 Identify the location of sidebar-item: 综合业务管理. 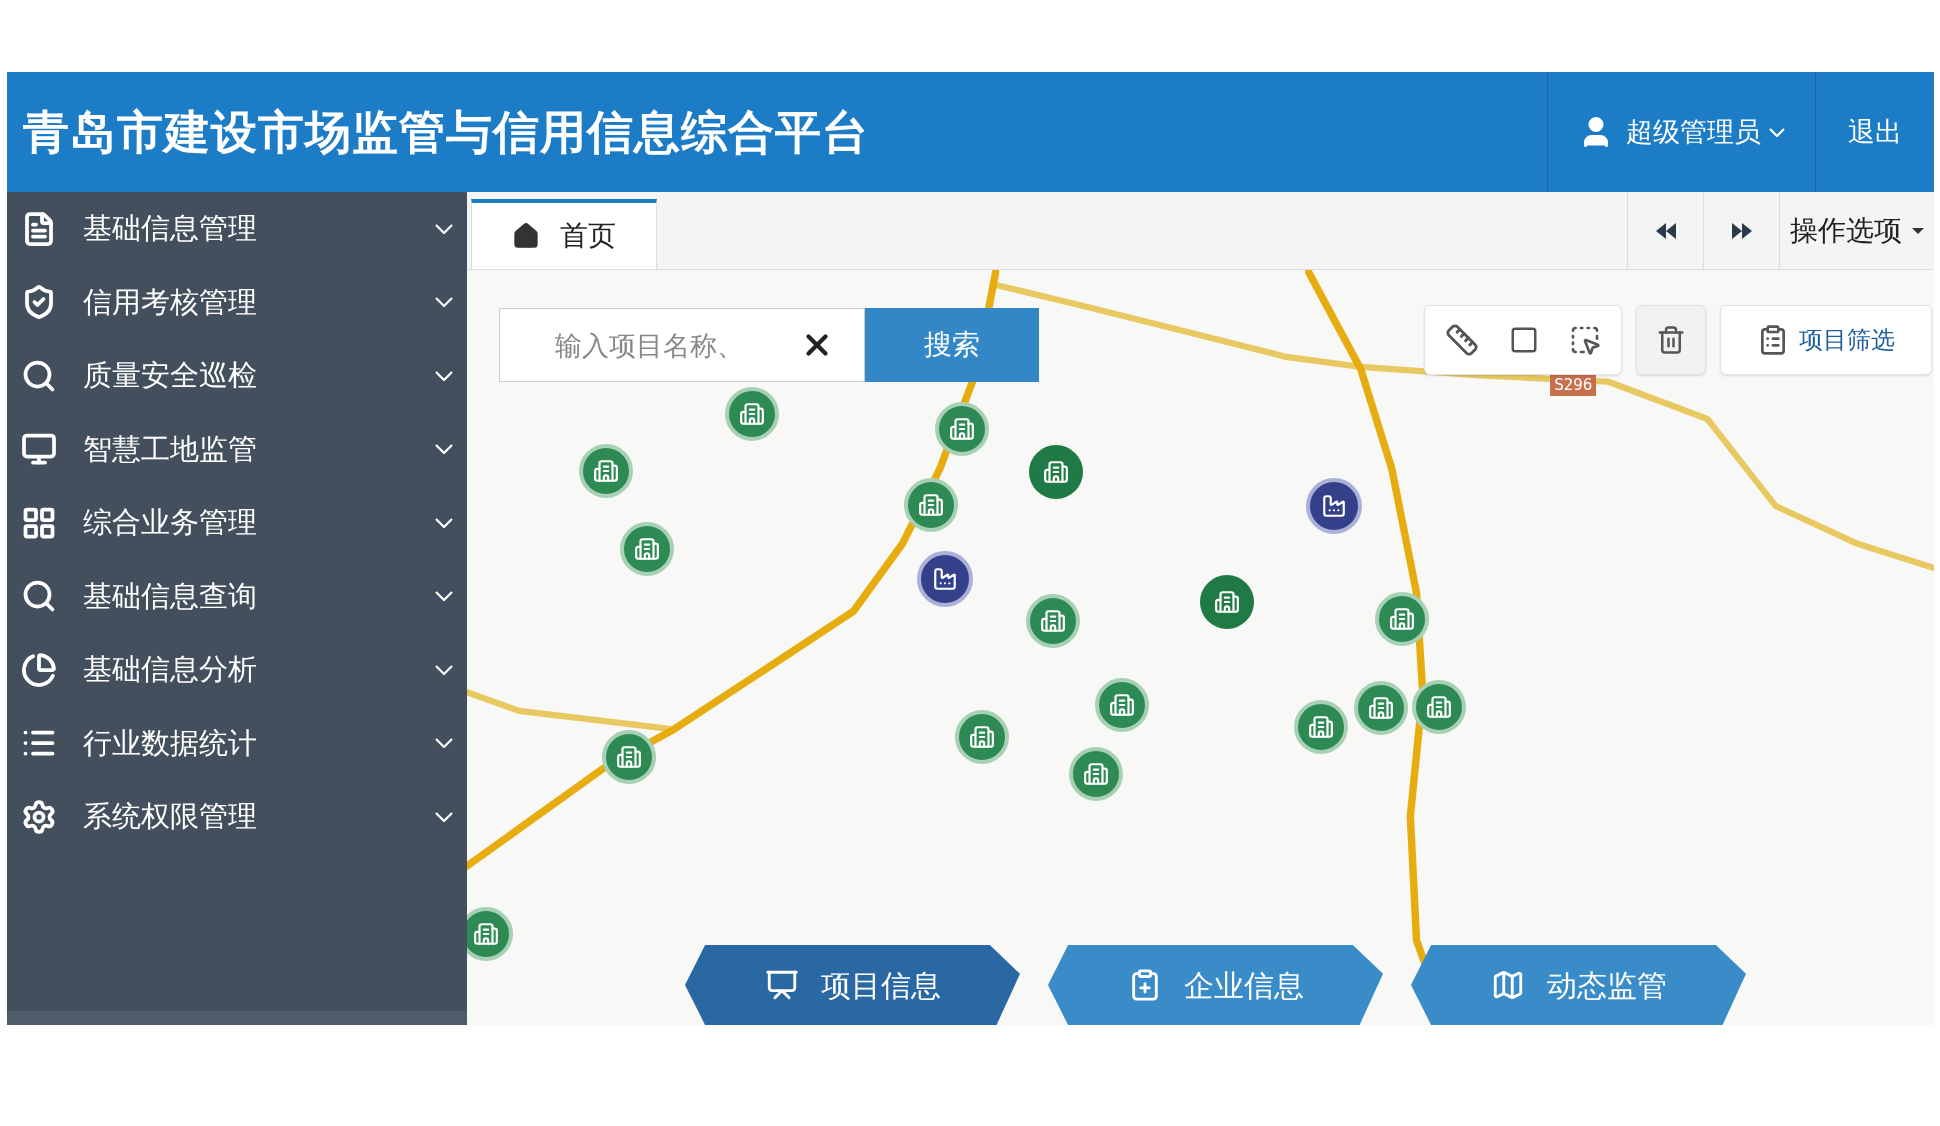
(237, 523).